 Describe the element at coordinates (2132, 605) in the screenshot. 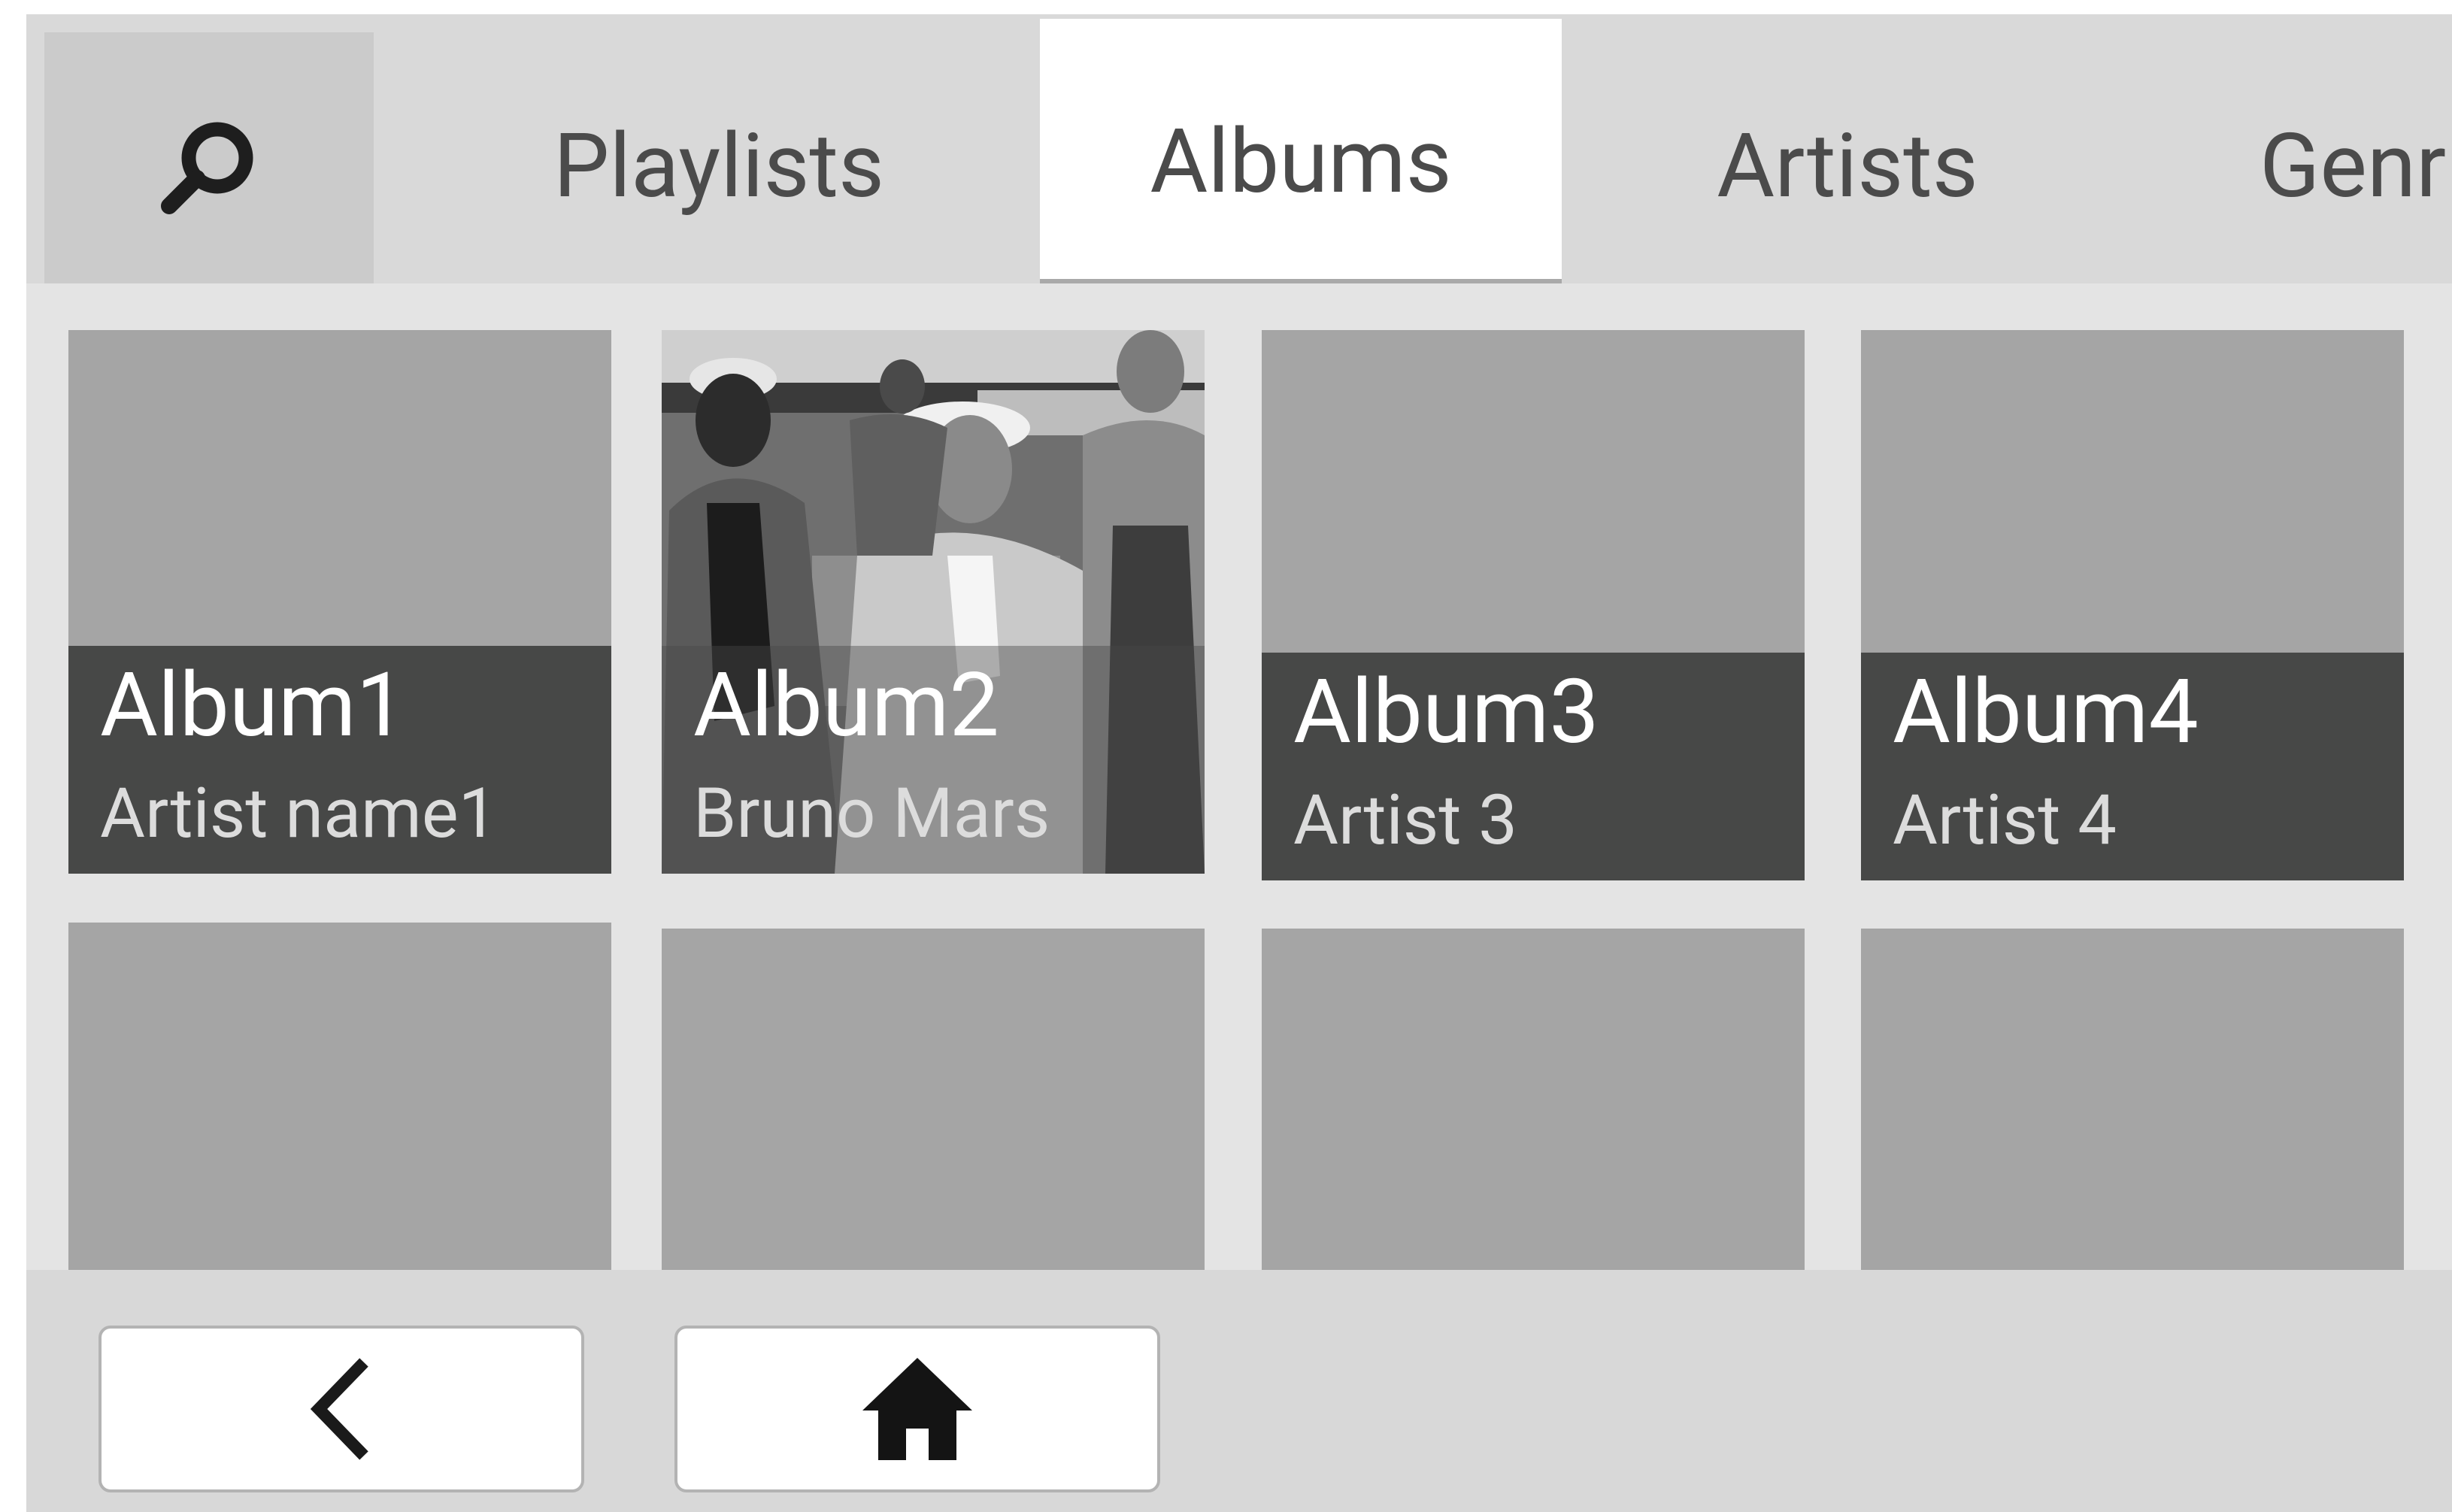

I see `album-tile-4: Album4 Artist 4` at that location.